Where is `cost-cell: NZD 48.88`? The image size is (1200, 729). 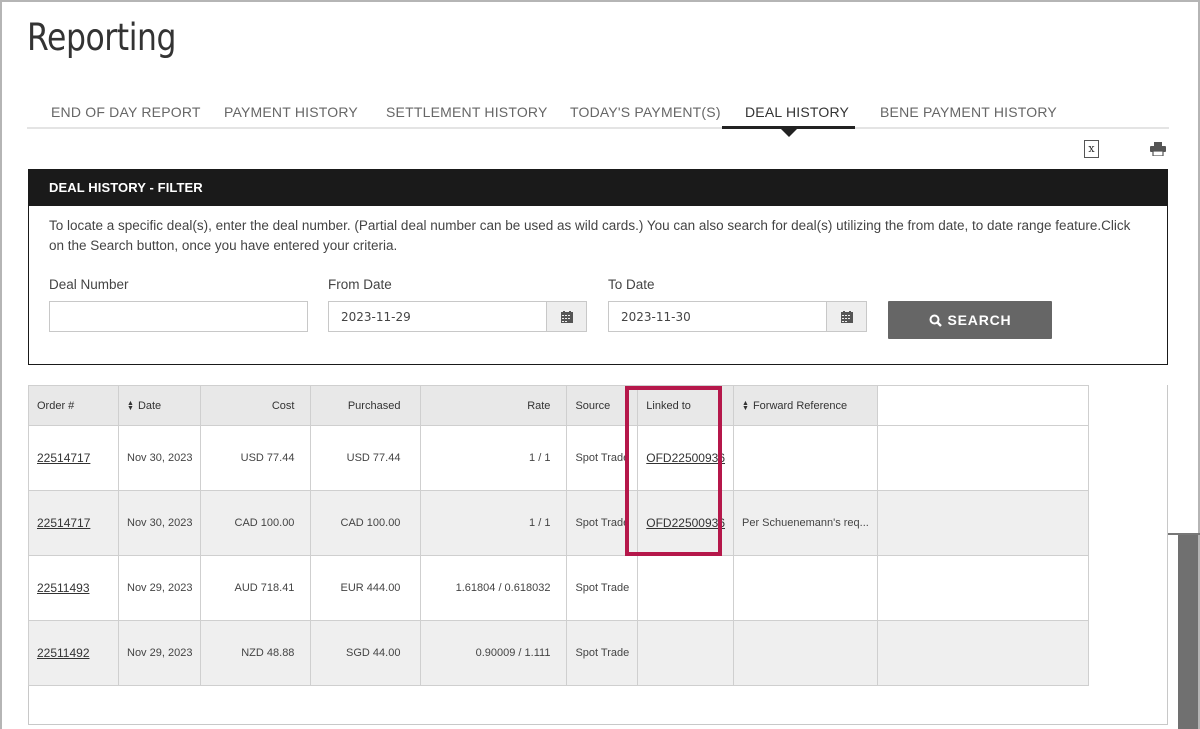 cost-cell: NZD 48.88 is located at coordinates (256, 653).